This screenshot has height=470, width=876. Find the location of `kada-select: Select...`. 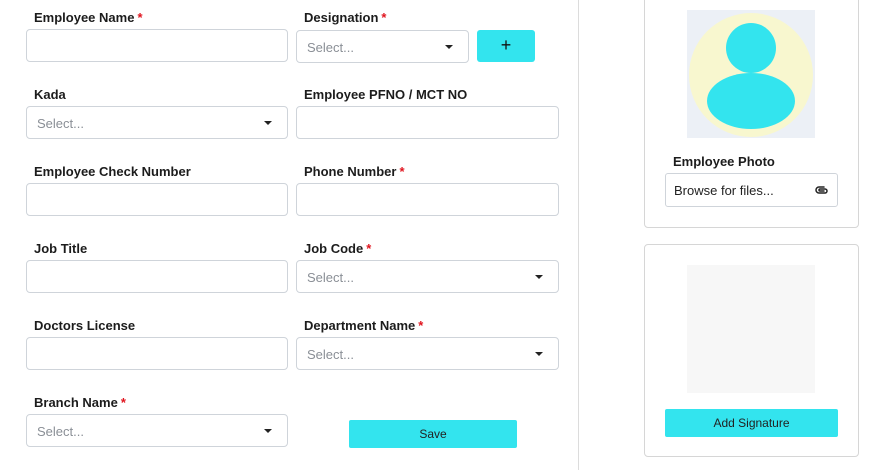

kada-select: Select... is located at coordinates (157, 122).